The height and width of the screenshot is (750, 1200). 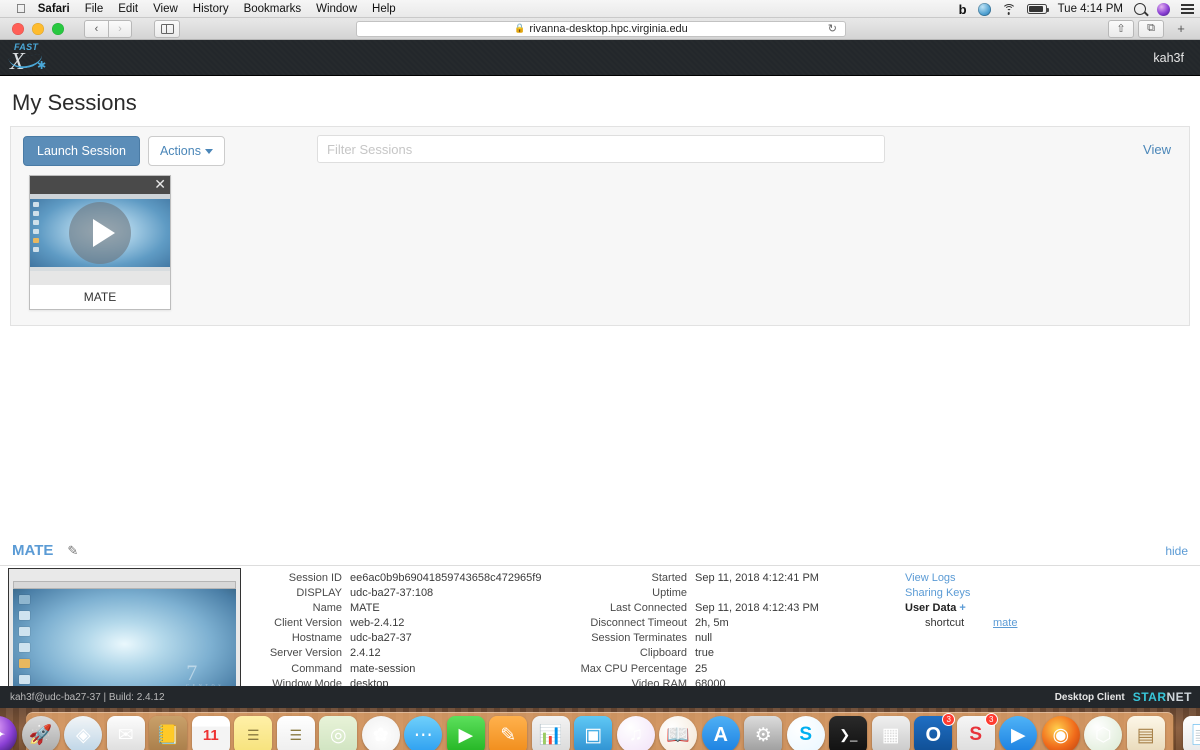 I want to click on window-traffic-lights, so click(x=38, y=28).